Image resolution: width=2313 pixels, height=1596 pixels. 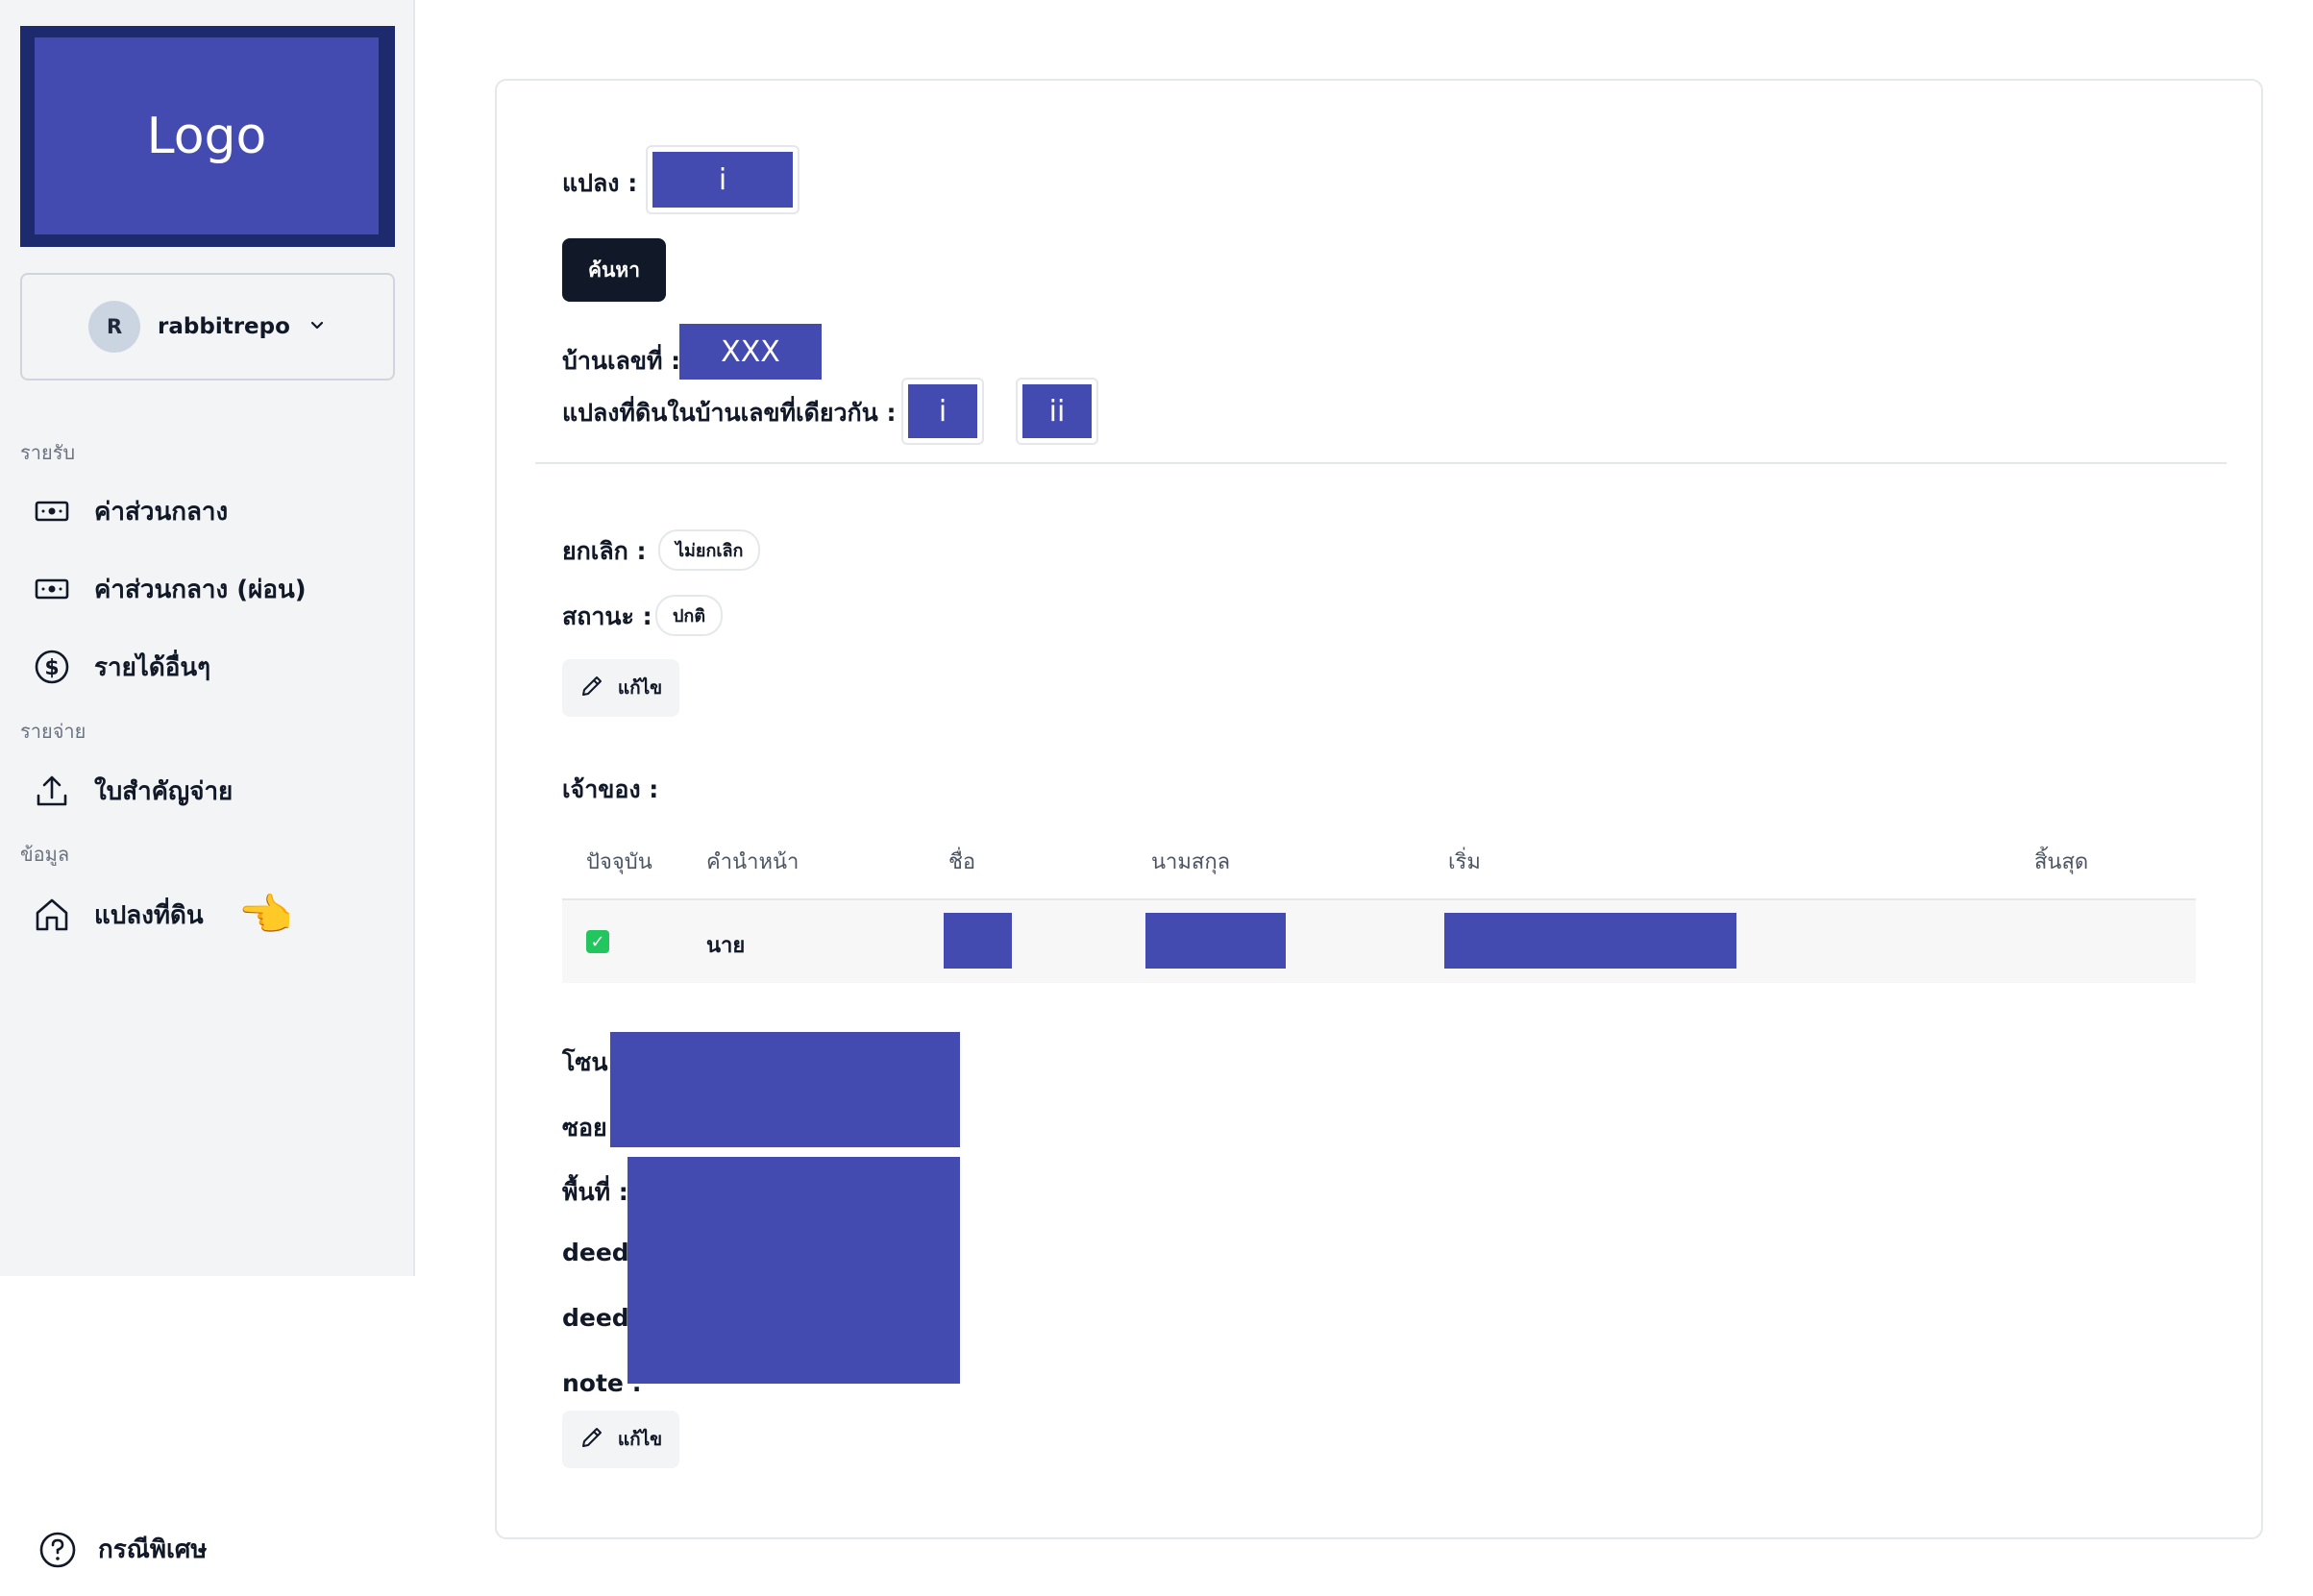 What do you see at coordinates (1590, 941) in the screenshot?
I see `owner-start-redacted` at bounding box center [1590, 941].